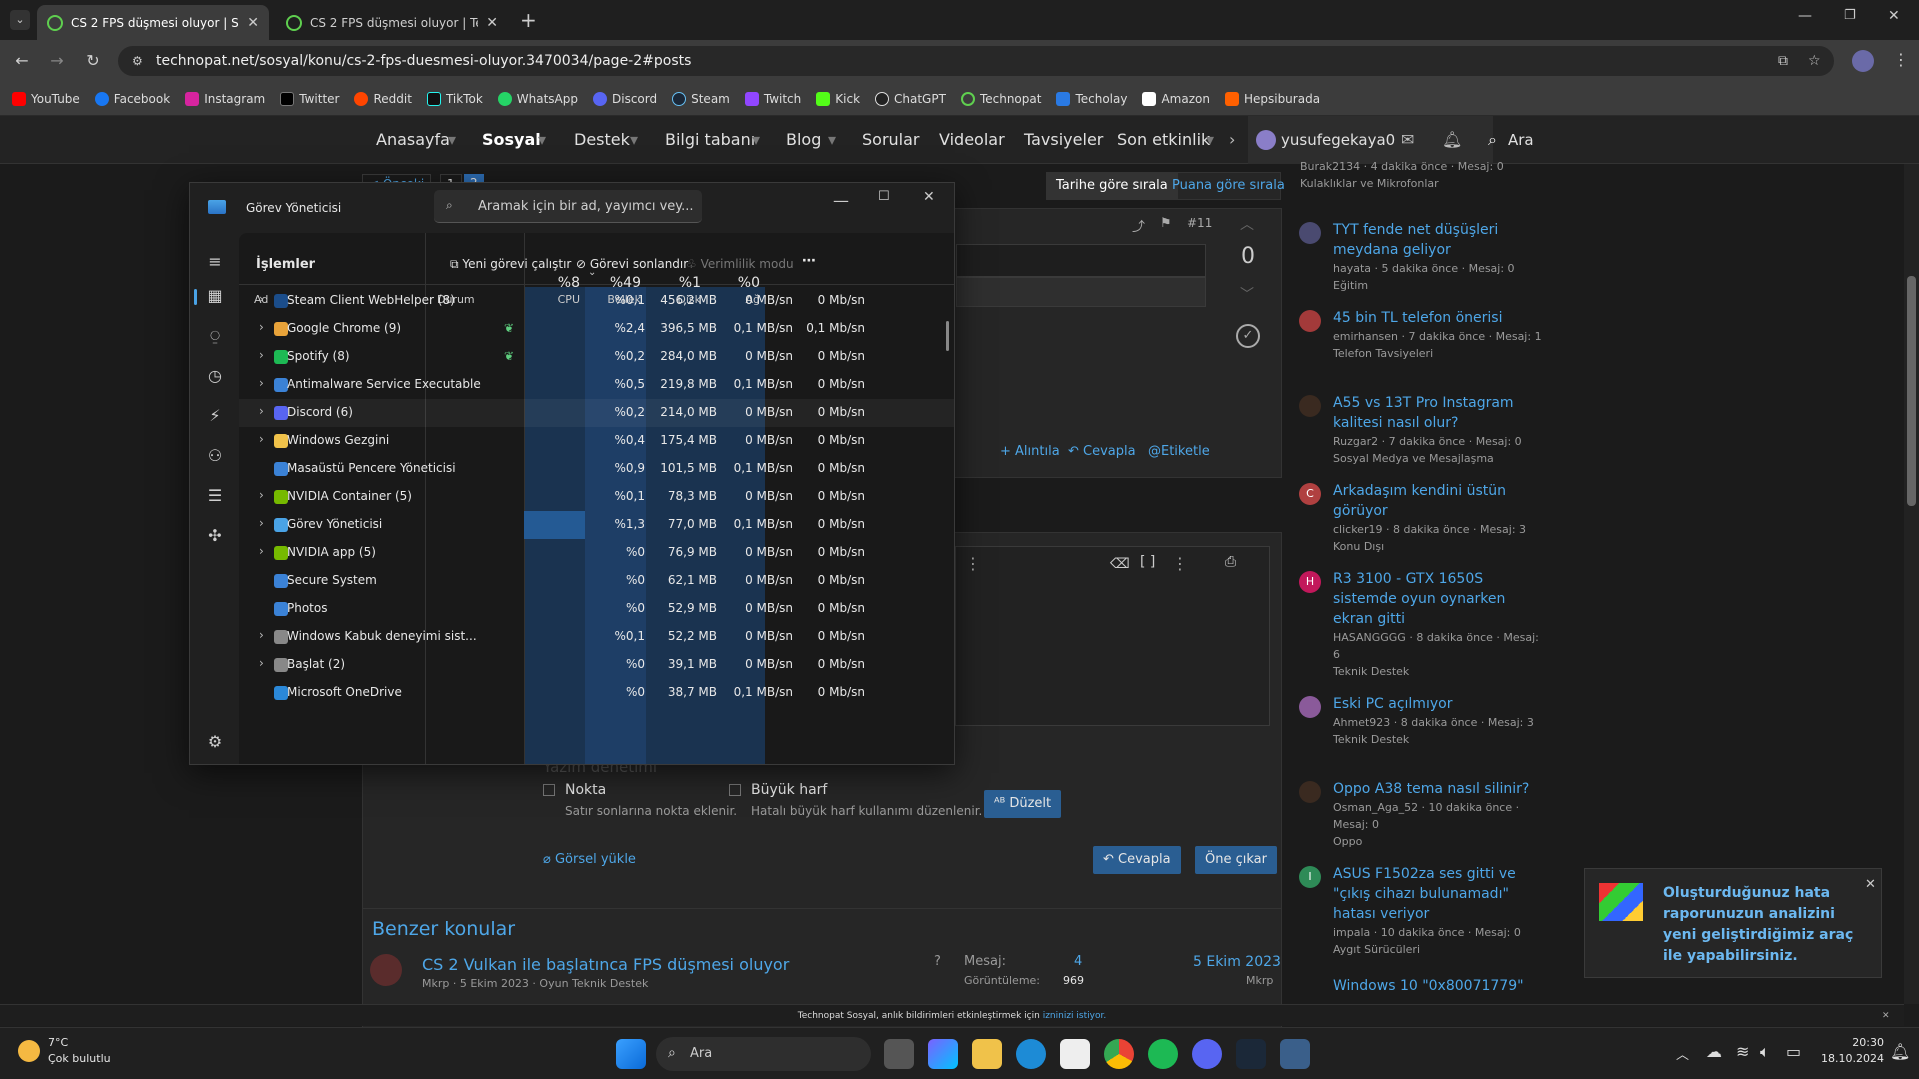 This screenshot has height=1079, width=1919. What do you see at coordinates (631, 1054) in the screenshot?
I see `start-icon` at bounding box center [631, 1054].